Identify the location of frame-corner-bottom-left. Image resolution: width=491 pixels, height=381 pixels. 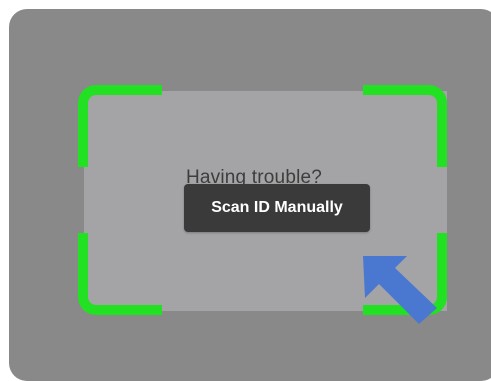
(120, 274).